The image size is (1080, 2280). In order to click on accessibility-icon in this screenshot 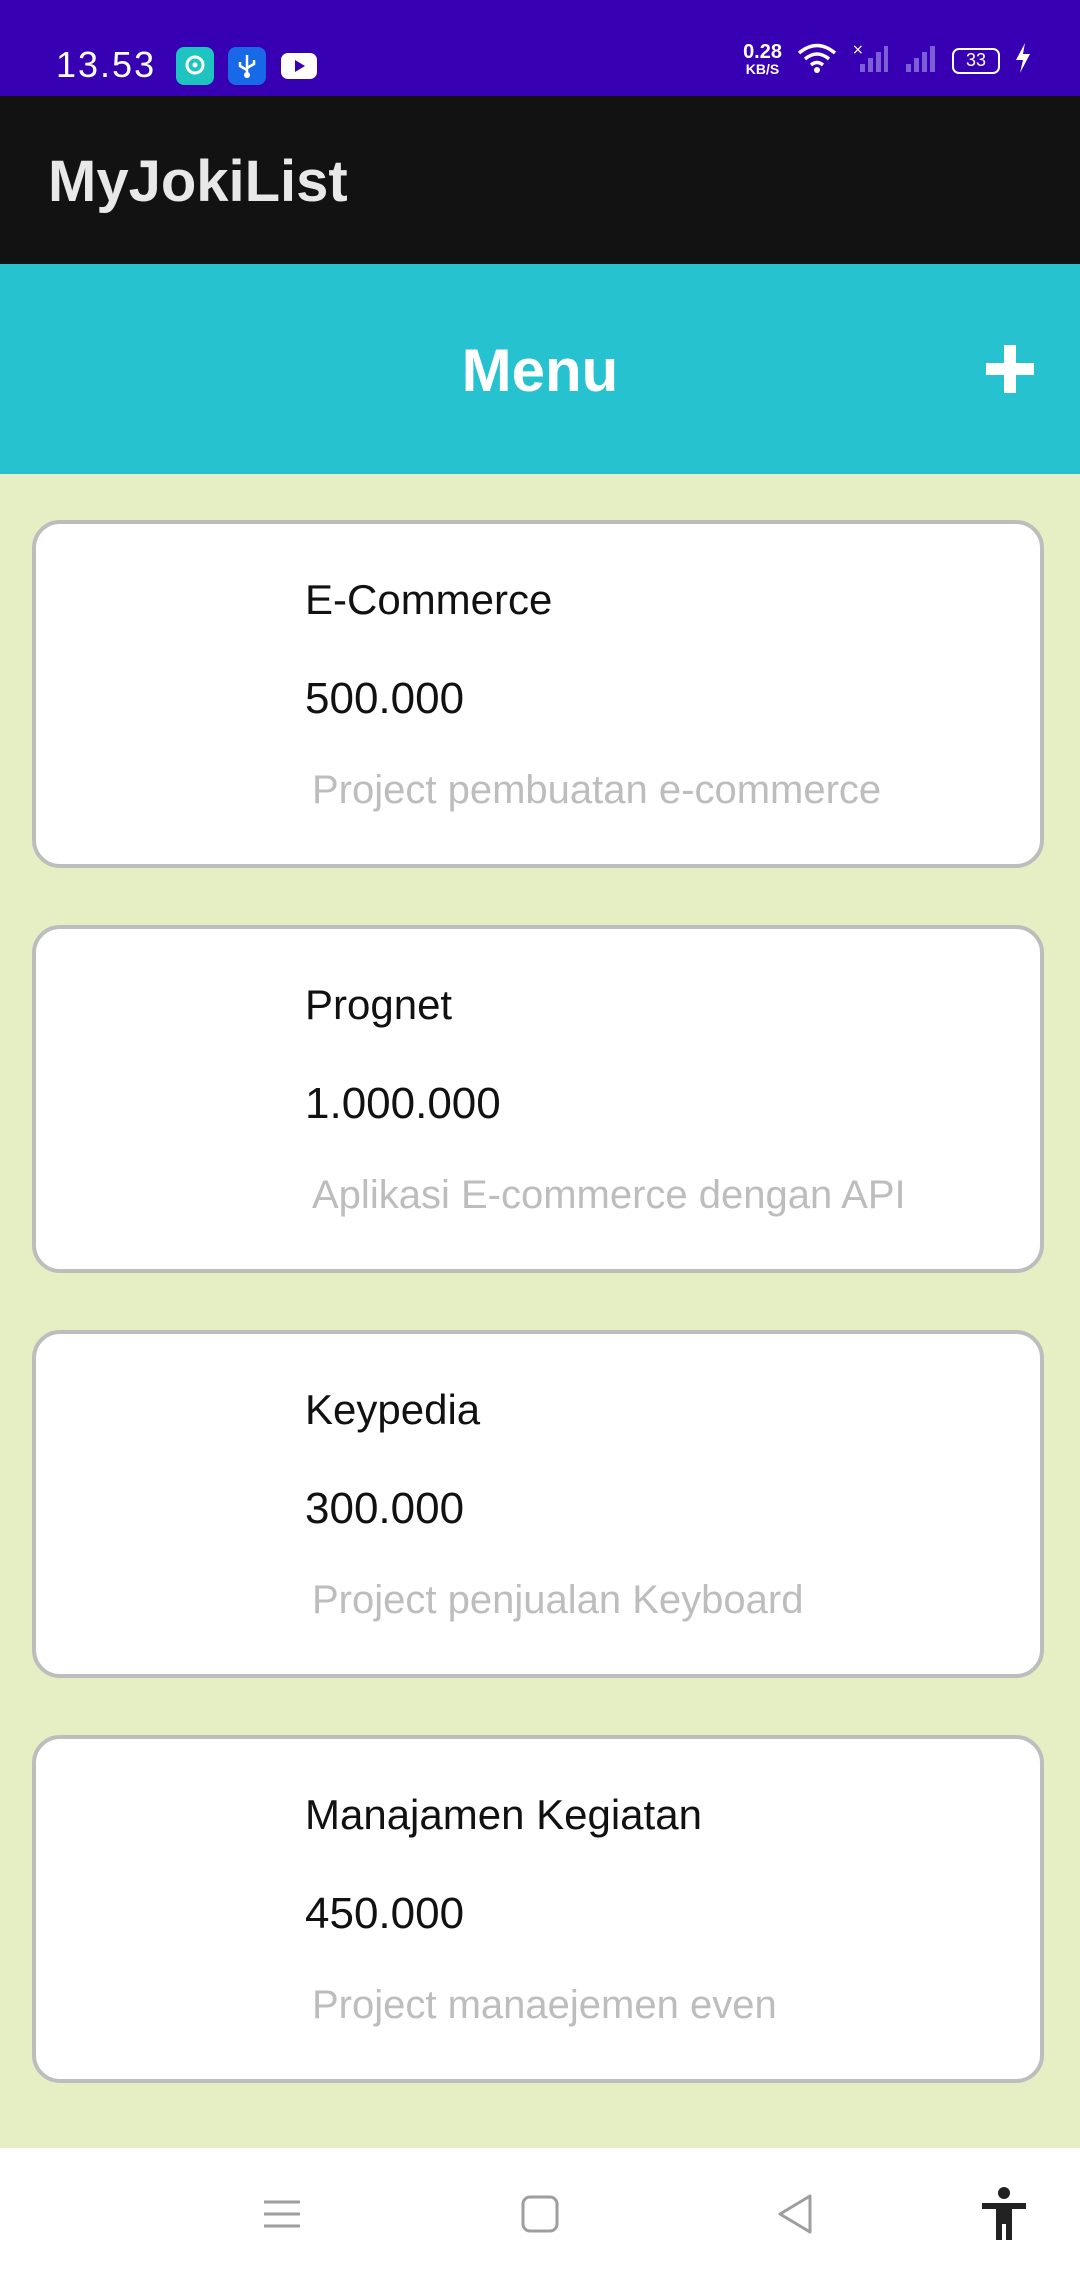, I will do `click(1004, 2213)`.